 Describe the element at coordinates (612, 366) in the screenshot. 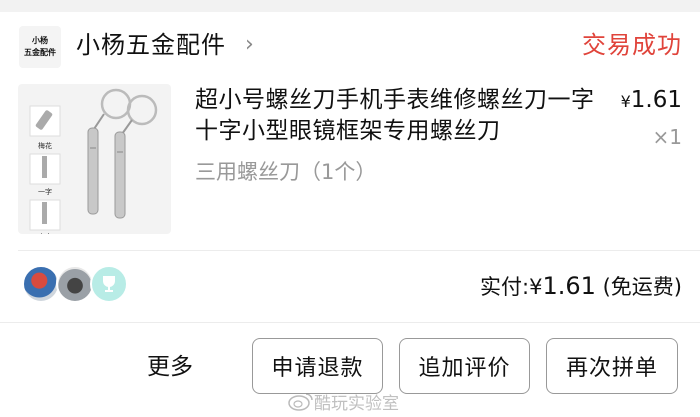

I see `reorder-button: 再次拼单` at that location.